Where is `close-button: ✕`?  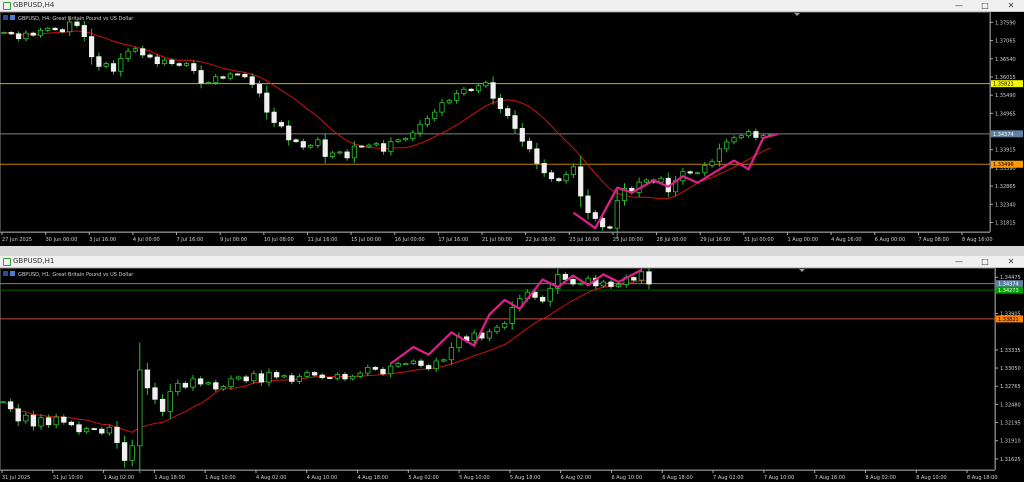 close-button: ✕ is located at coordinates (1011, 5).